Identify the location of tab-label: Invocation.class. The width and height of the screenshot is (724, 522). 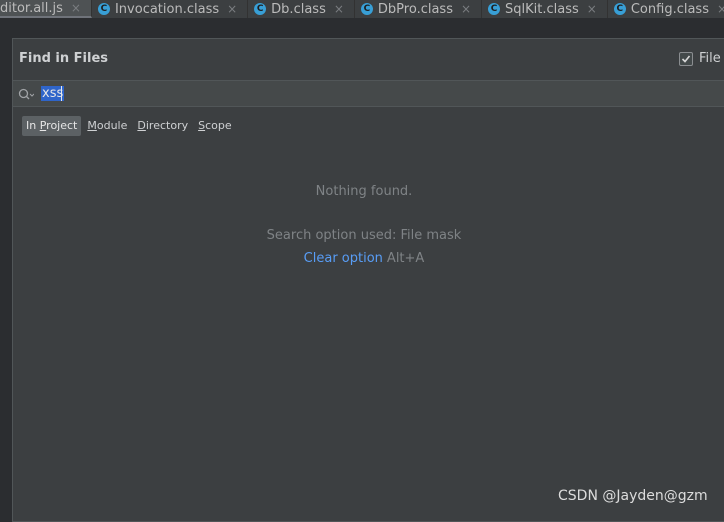
(167, 9).